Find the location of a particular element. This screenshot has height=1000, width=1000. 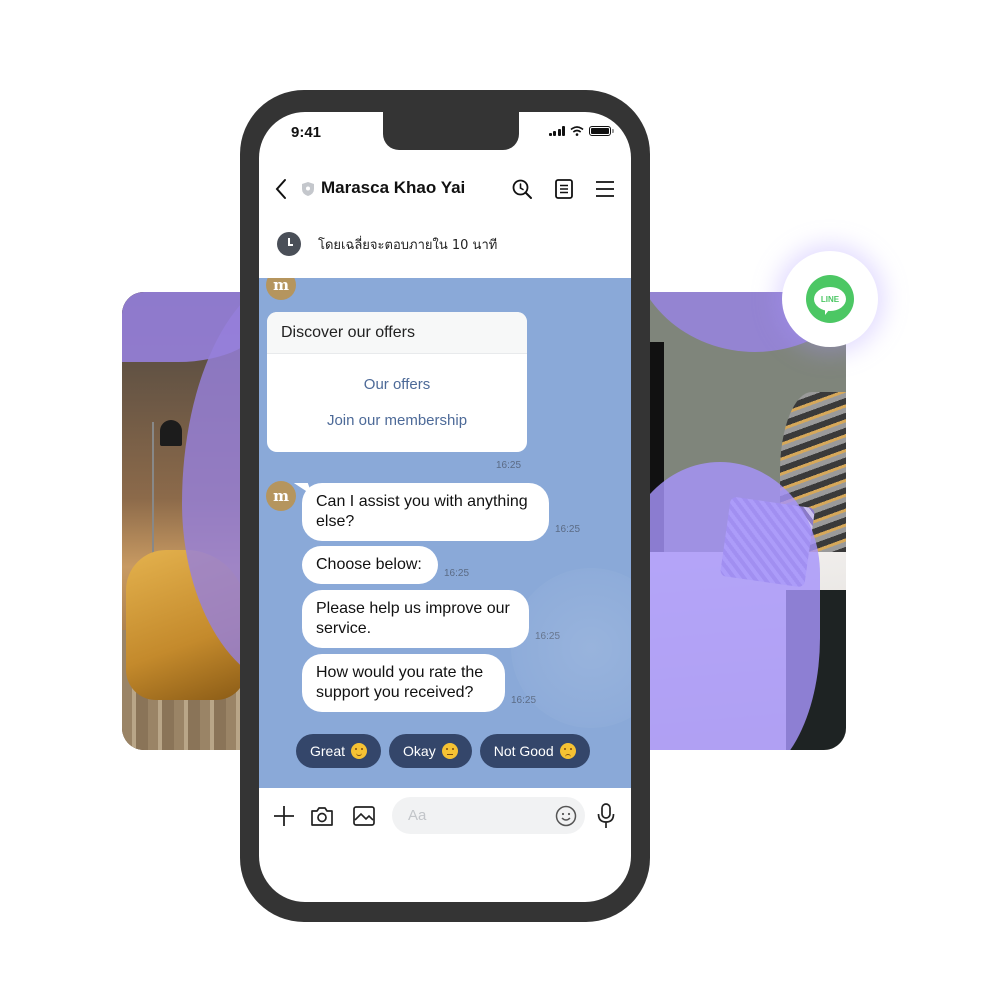

reply-time-notice: โดยเฉลี่ยจะตอบภายใน 10 นาที is located at coordinates (387, 244).